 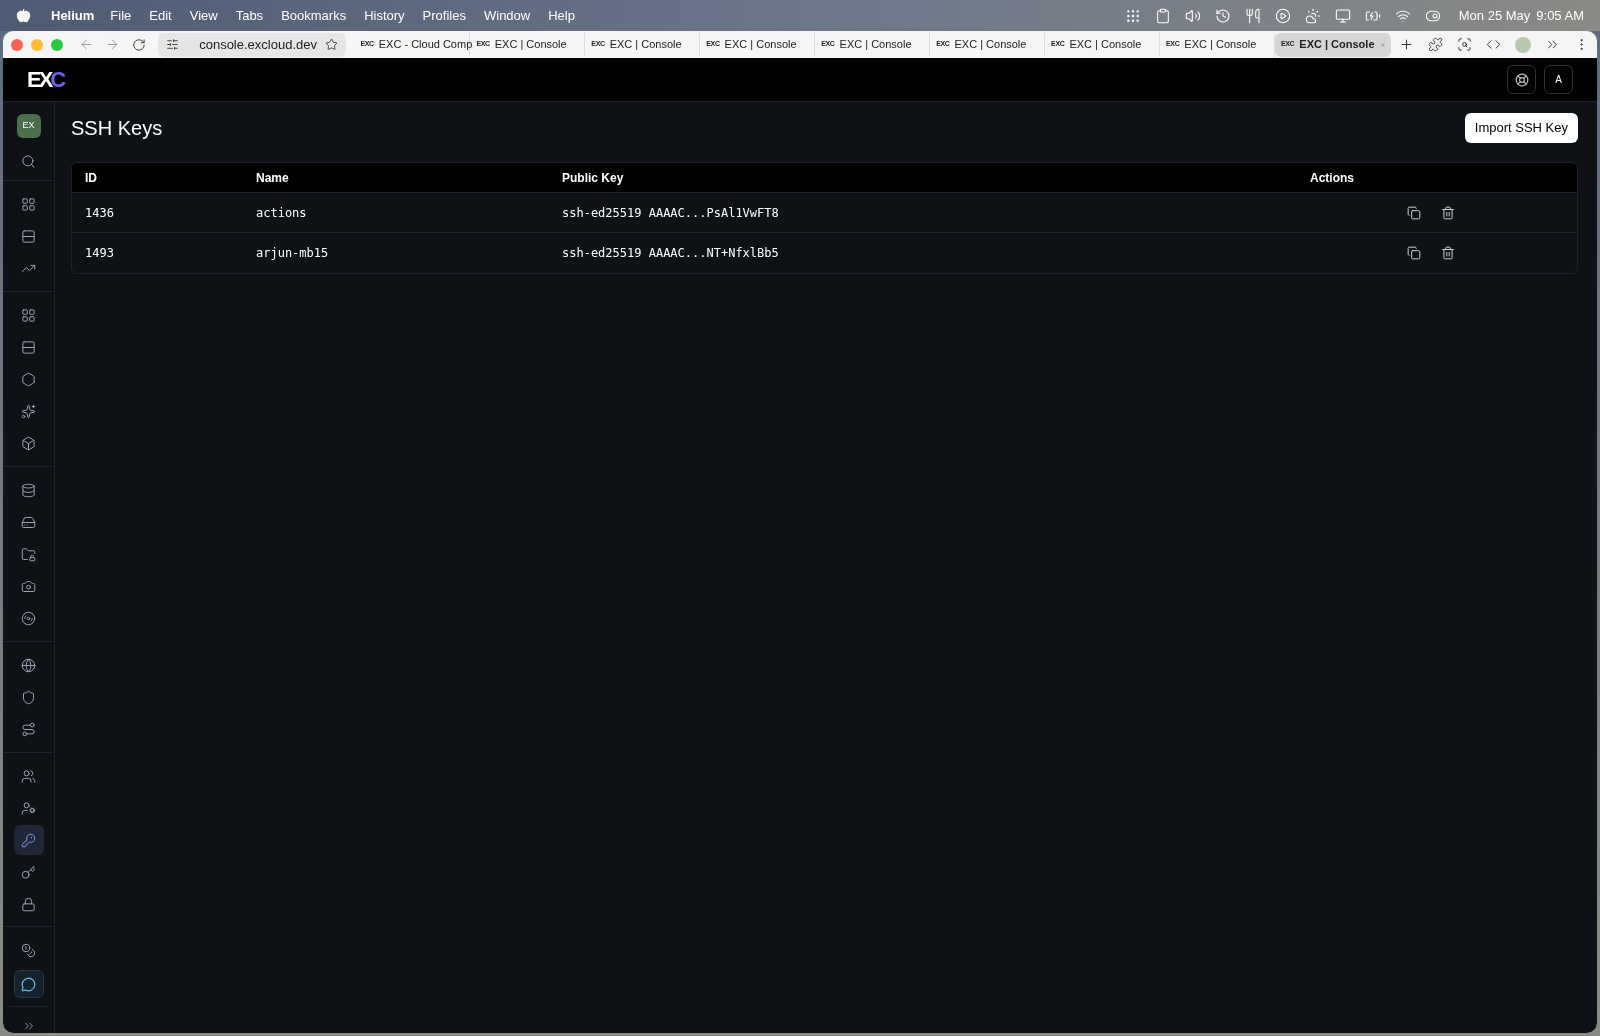 What do you see at coordinates (91, 178) in the screenshot?
I see `column-header: ID` at bounding box center [91, 178].